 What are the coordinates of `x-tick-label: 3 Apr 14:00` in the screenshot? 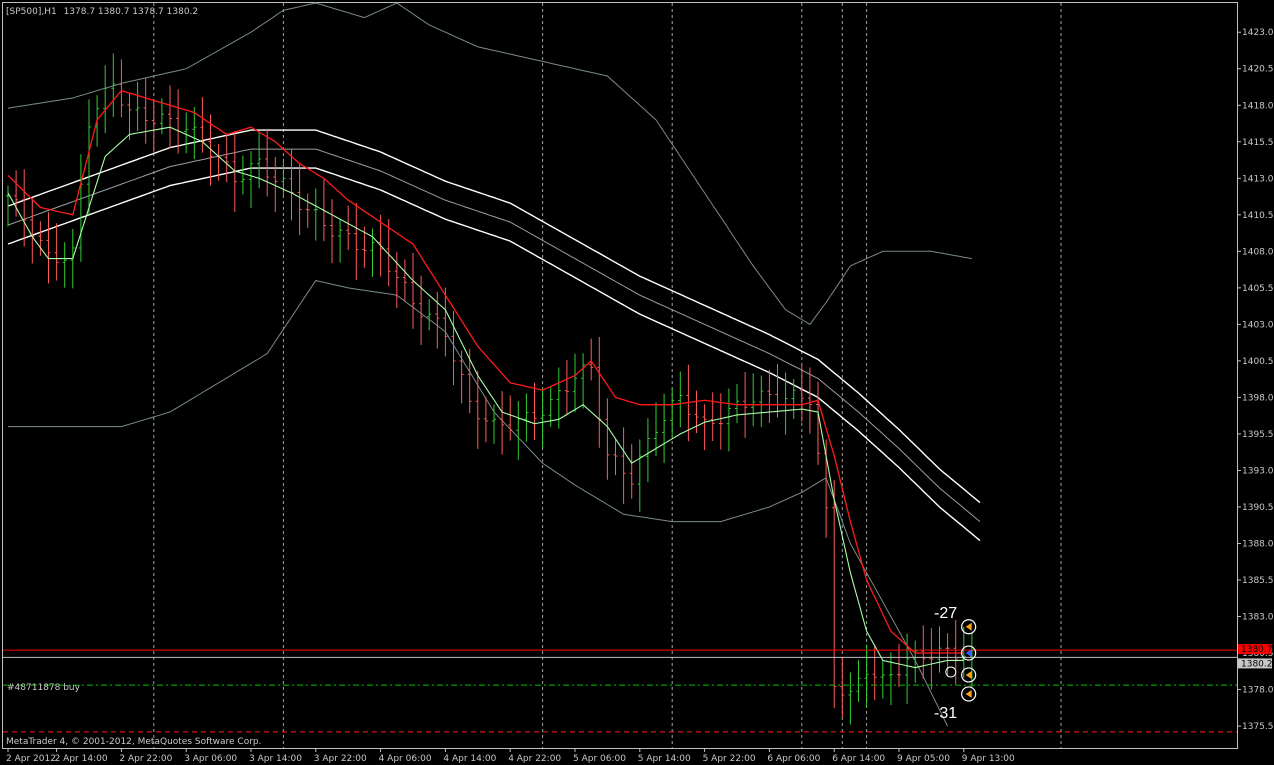 It's located at (275, 759).